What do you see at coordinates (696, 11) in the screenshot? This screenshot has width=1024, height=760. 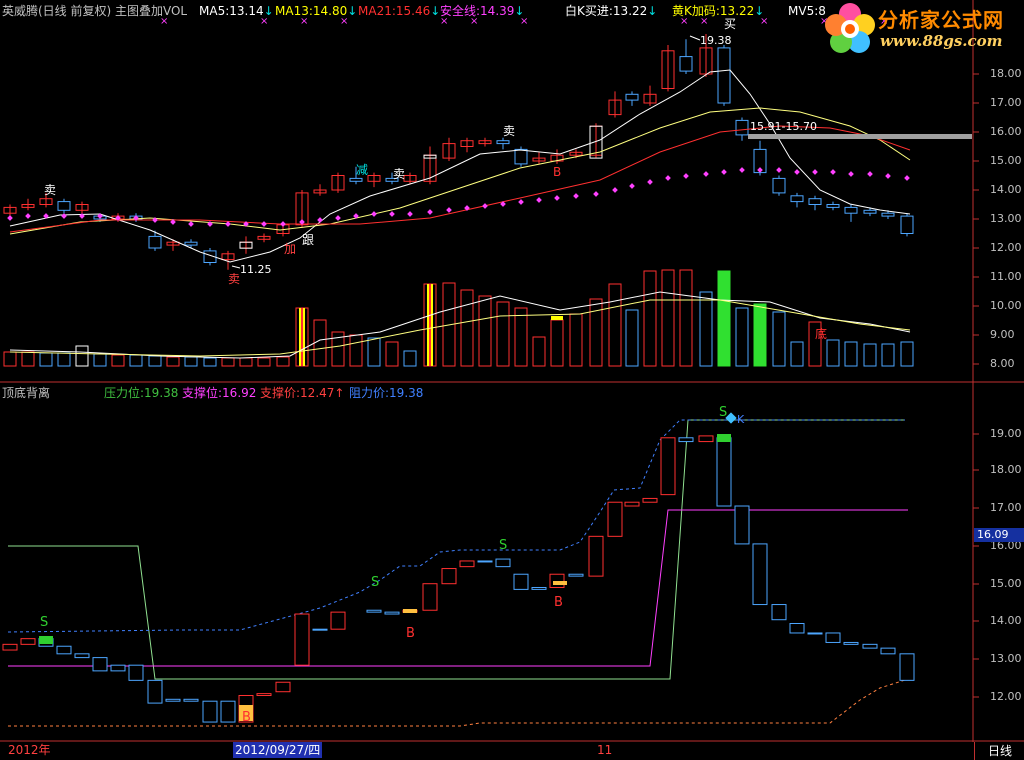 I see `yellow-k-label: 黄K加码:` at bounding box center [696, 11].